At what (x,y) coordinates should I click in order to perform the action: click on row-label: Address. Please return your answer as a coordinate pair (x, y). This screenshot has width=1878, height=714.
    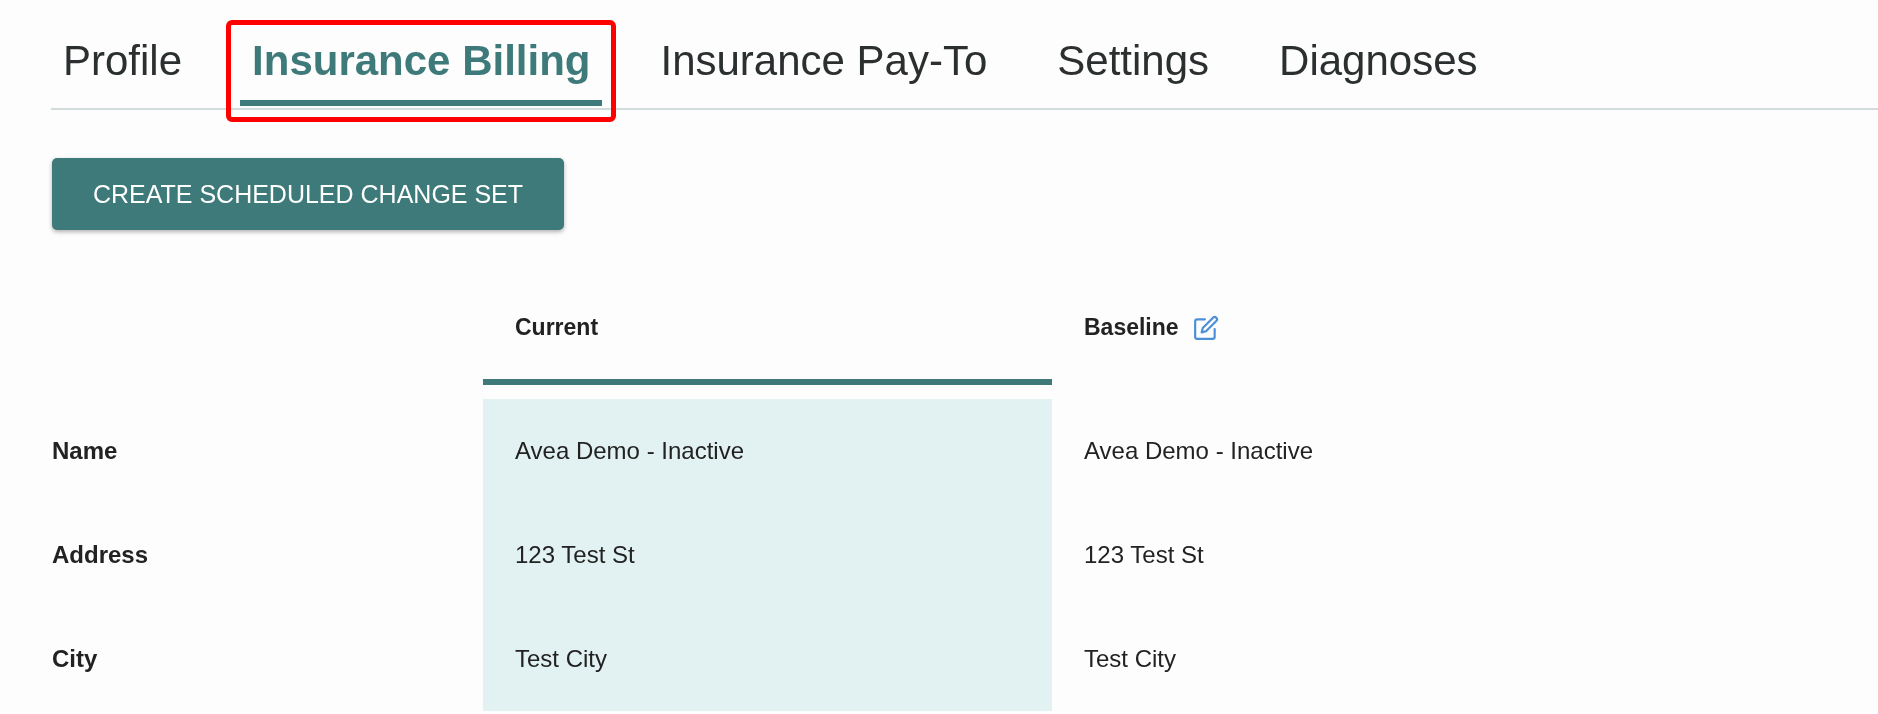
    Looking at the image, I should click on (101, 555).